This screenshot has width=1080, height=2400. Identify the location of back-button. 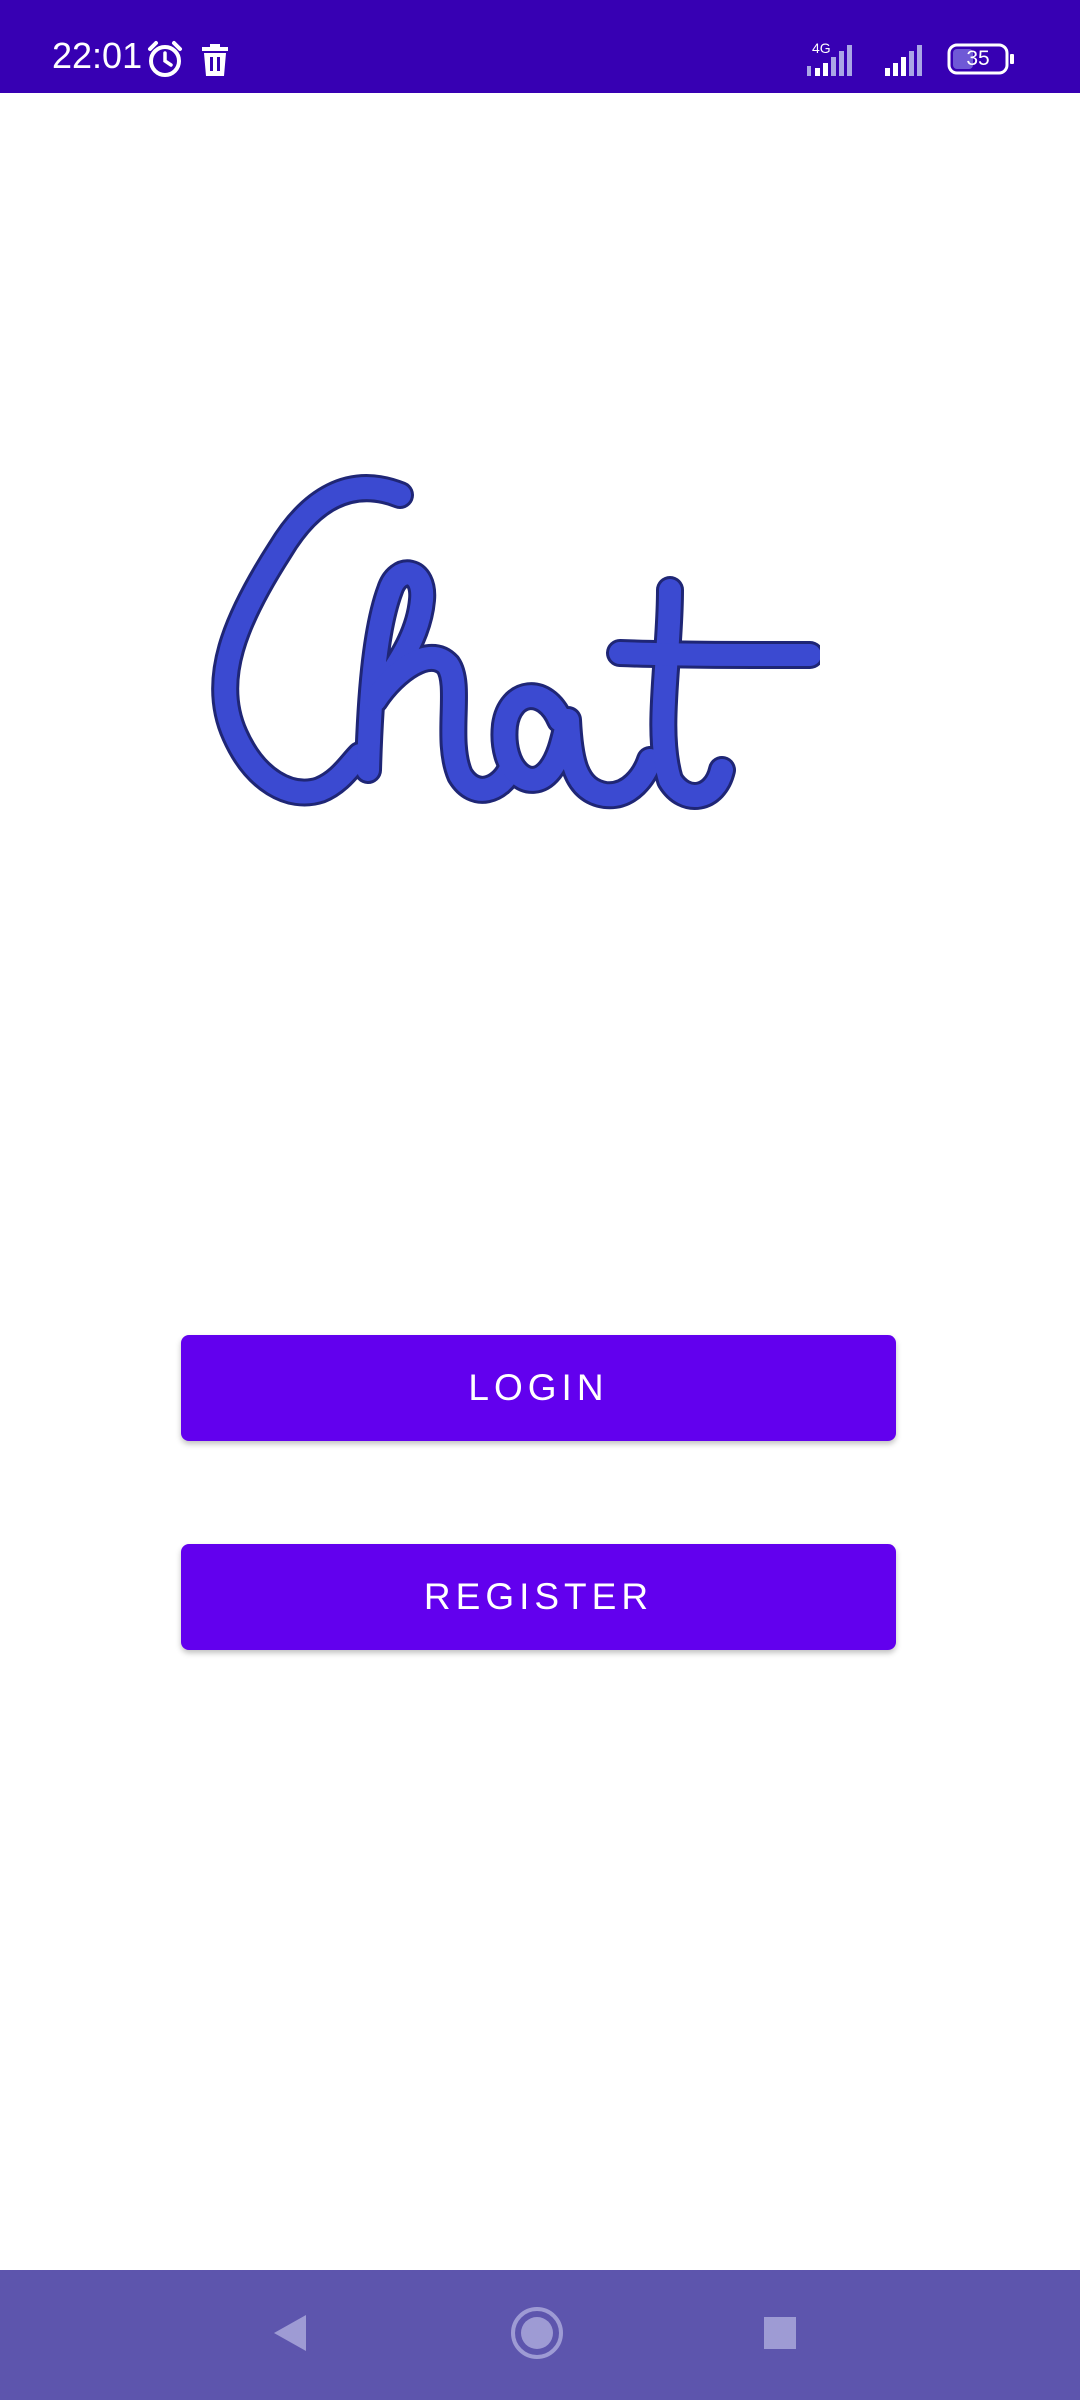
(290, 2335).